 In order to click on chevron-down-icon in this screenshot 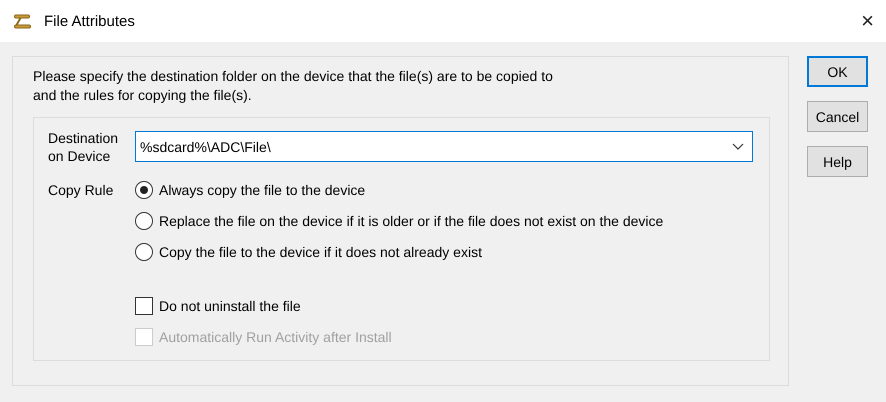, I will do `click(738, 146)`.